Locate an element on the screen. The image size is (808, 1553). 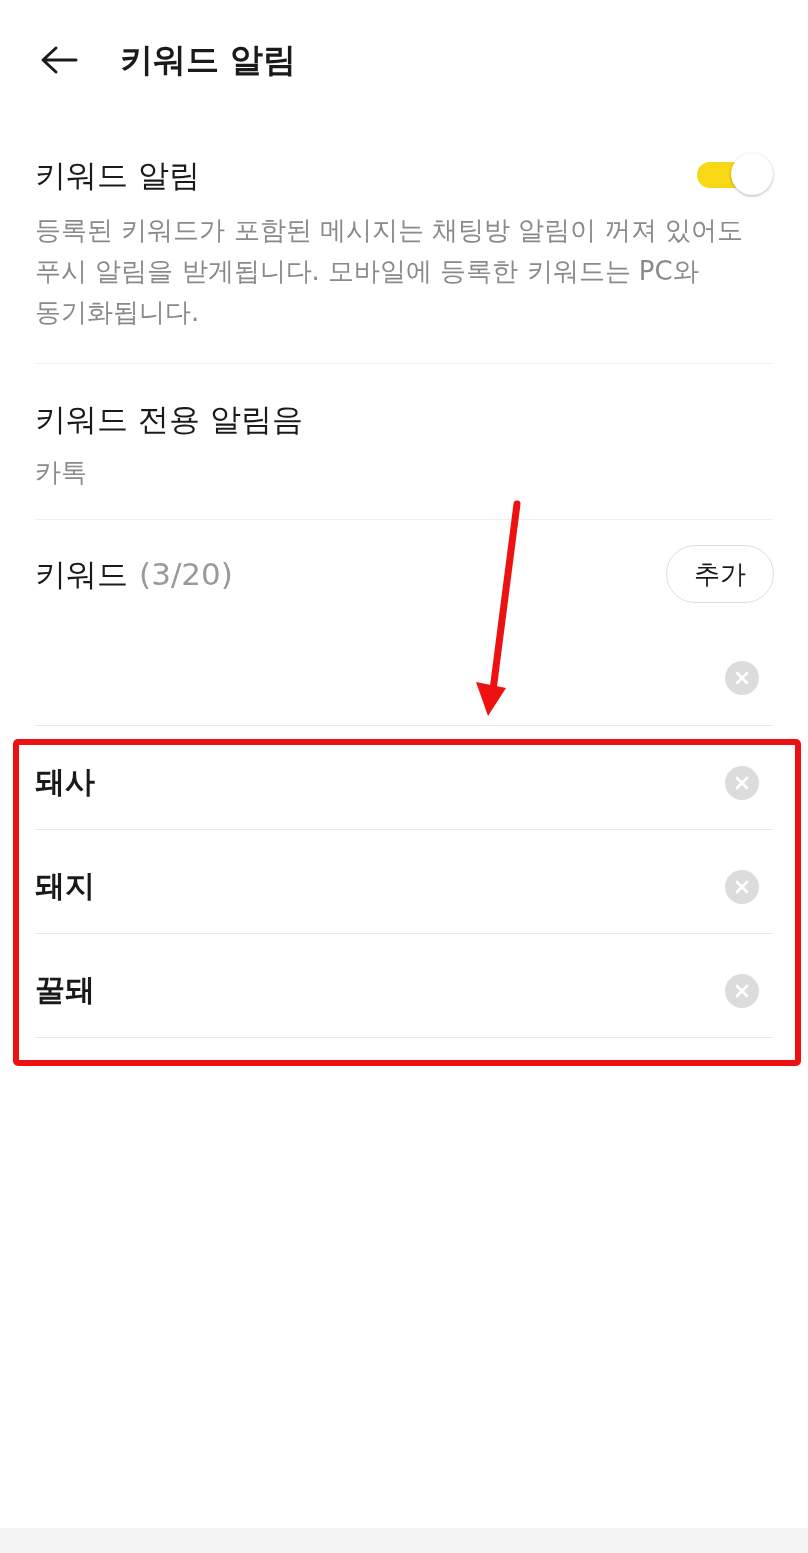
page-title: 키워드 알림 is located at coordinates (208, 59).